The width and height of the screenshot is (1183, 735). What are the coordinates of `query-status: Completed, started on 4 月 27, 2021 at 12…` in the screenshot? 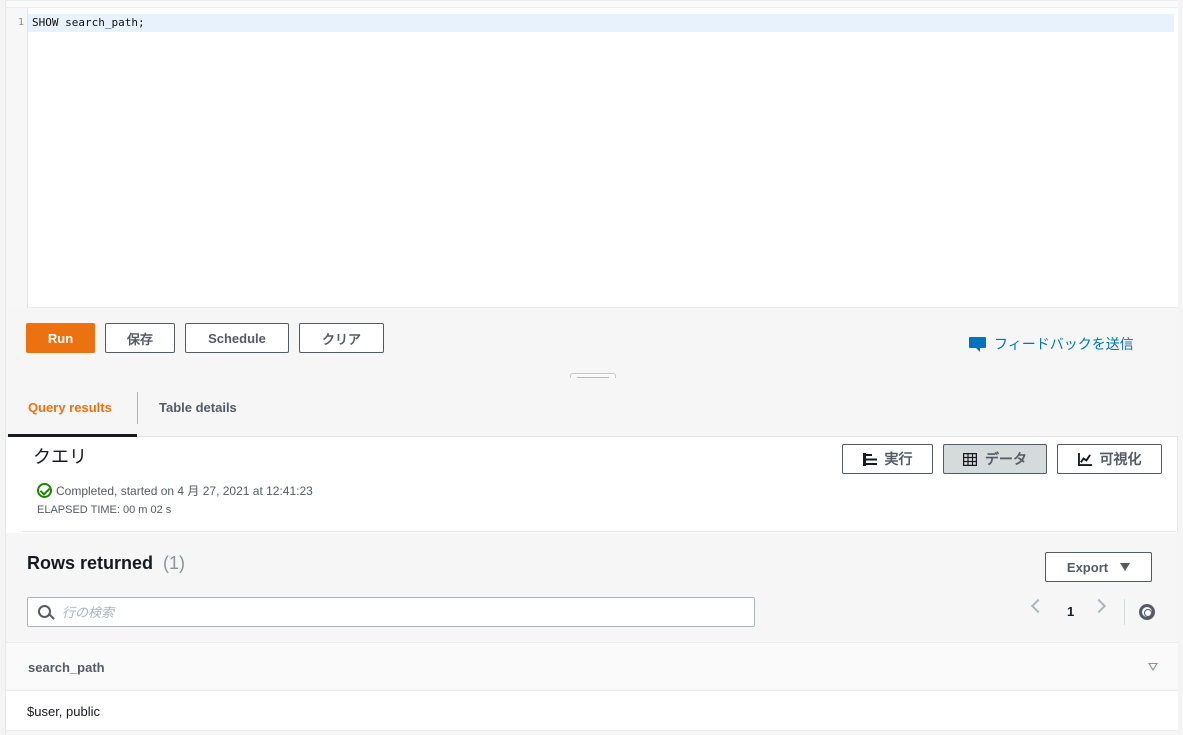 It's located at (175, 490).